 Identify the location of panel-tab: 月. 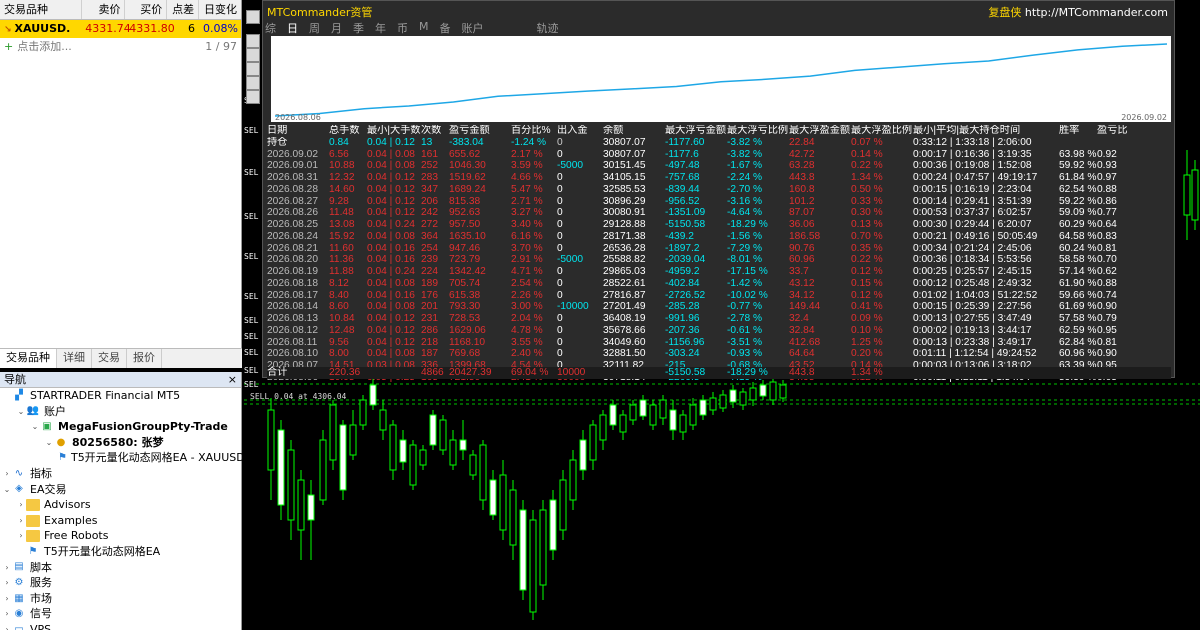
(336, 28).